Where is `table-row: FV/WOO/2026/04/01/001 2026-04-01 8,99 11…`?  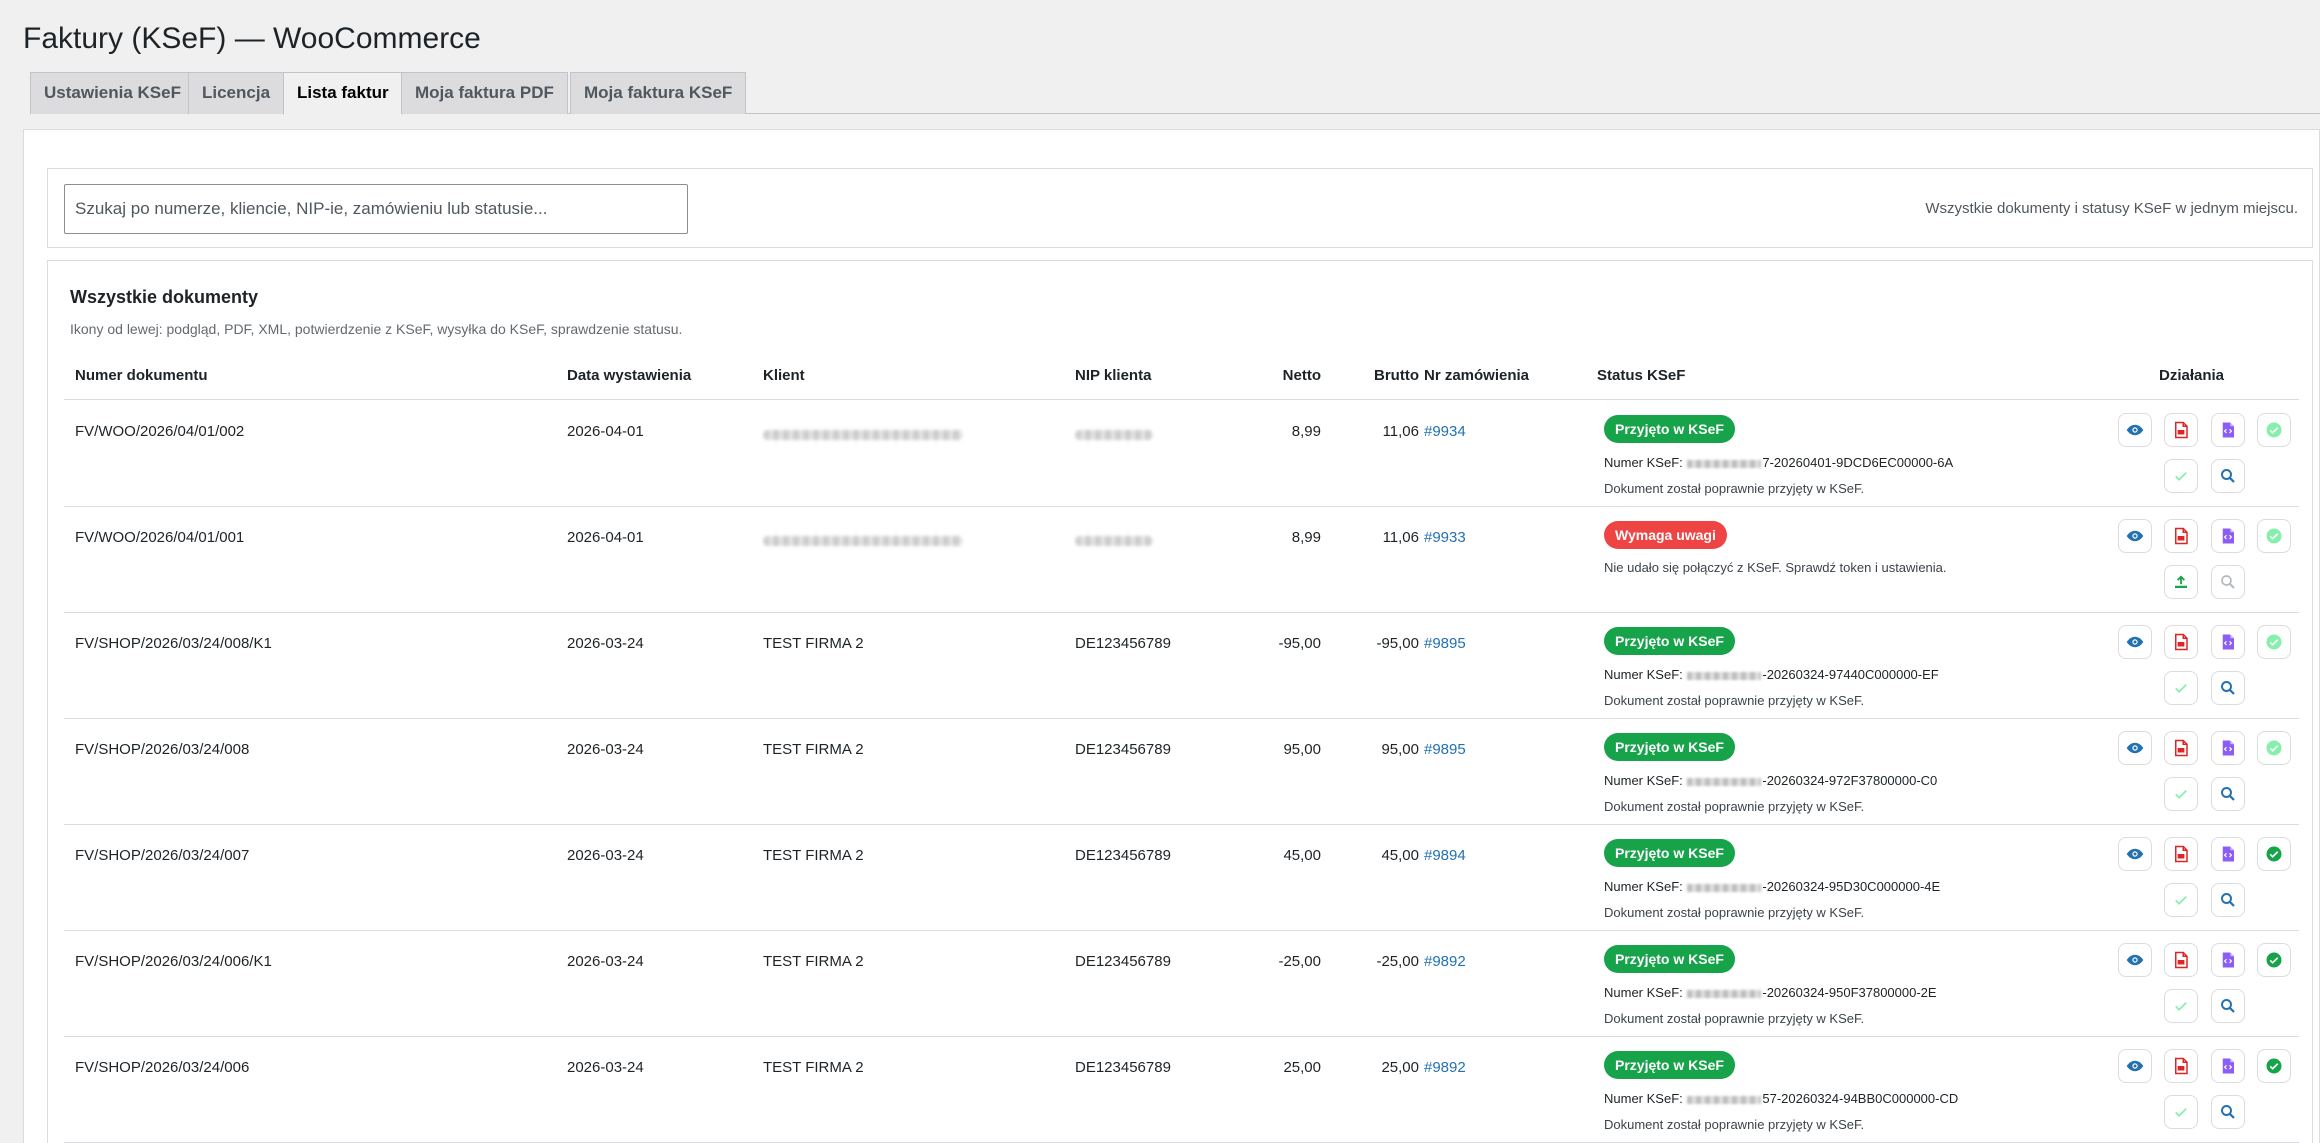 table-row: FV/WOO/2026/04/01/001 2026-04-01 8,99 11… is located at coordinates (1181, 560).